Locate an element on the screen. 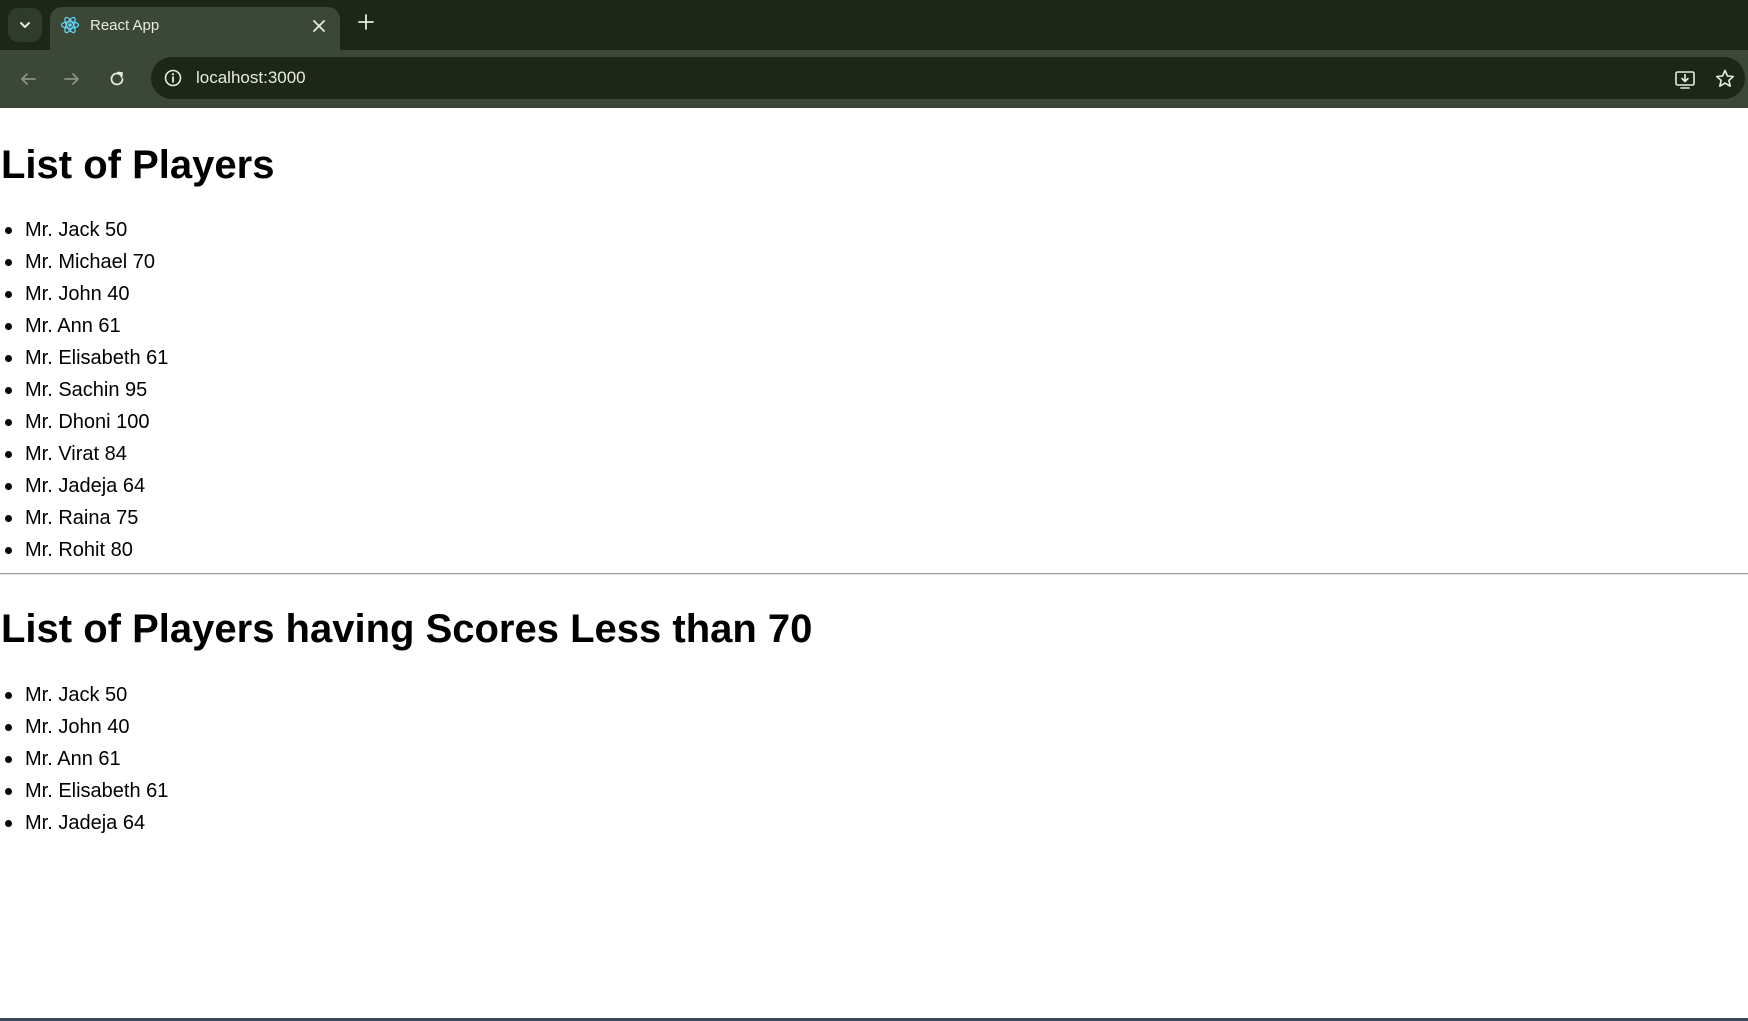  list-item: Mr. Dhoni 100 is located at coordinates (84, 422).